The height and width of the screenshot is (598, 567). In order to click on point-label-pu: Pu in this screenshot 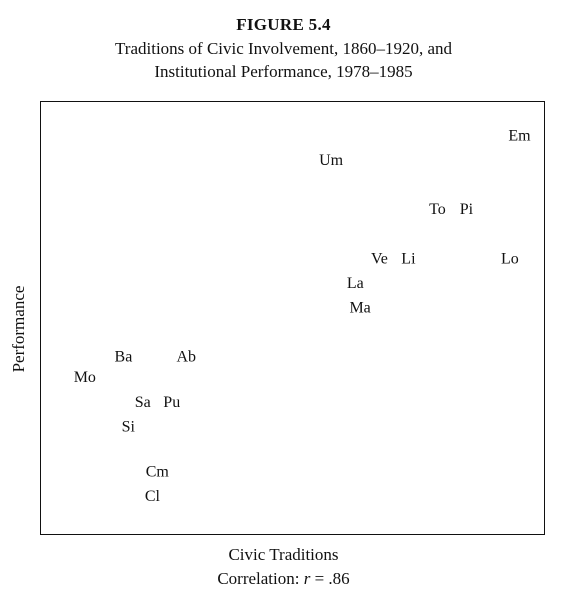, I will do `click(171, 402)`.